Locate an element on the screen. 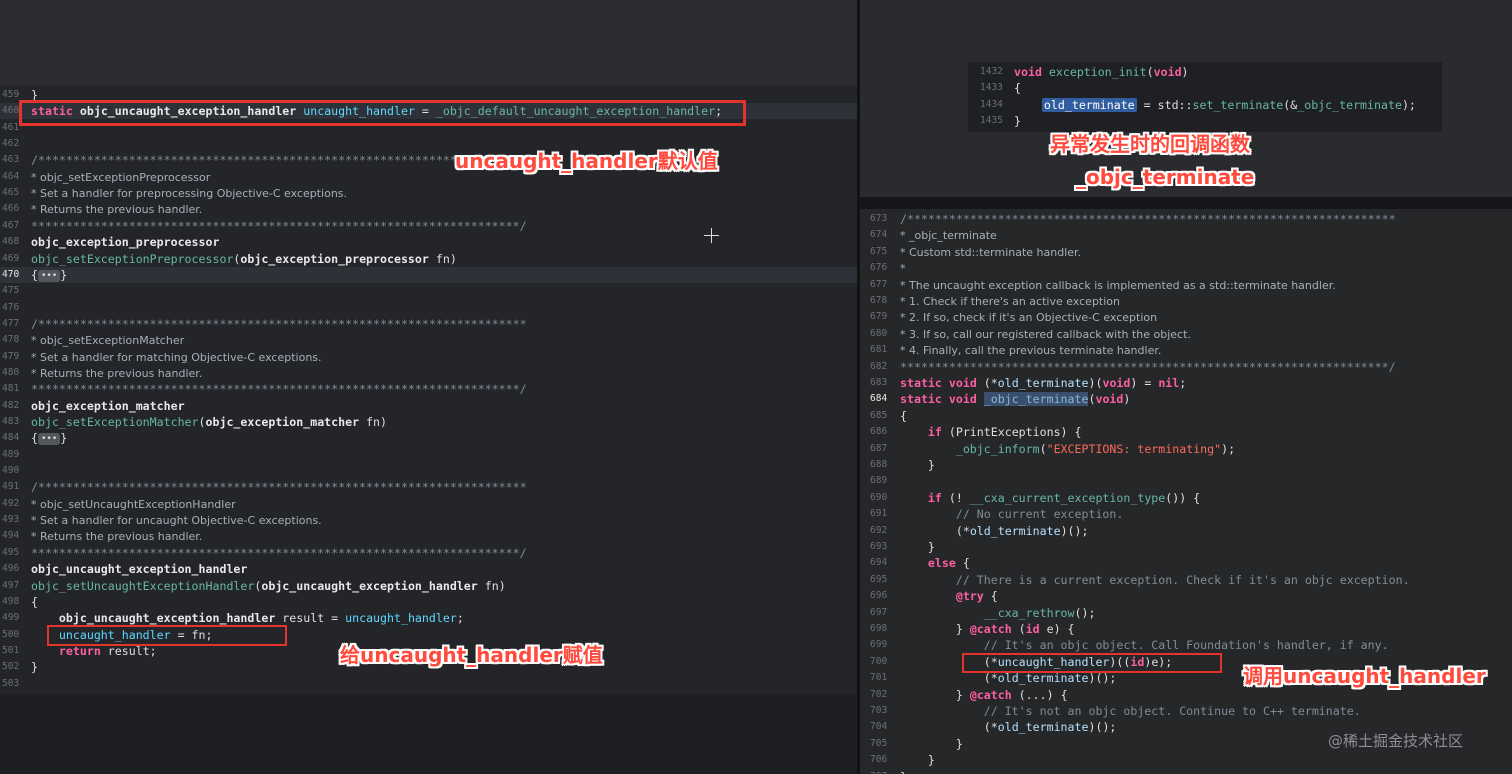 Image resolution: width=1512 pixels, height=774 pixels. line-number: 482 is located at coordinates (11, 405).